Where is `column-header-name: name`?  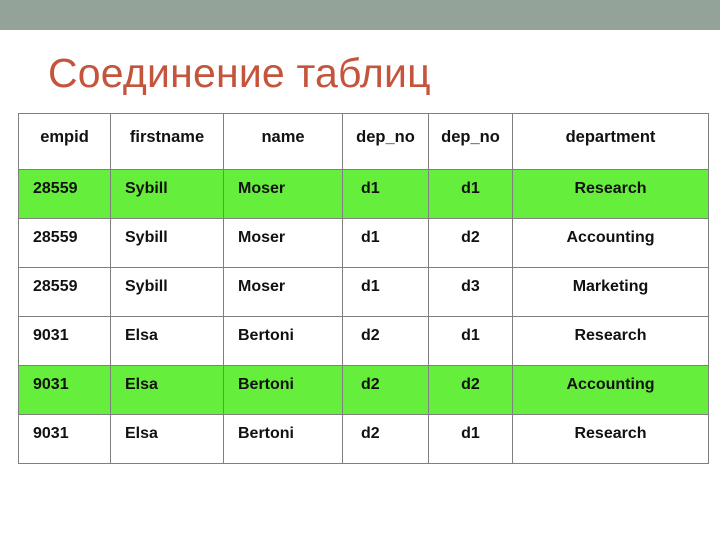
column-header-name: name is located at coordinates (283, 141).